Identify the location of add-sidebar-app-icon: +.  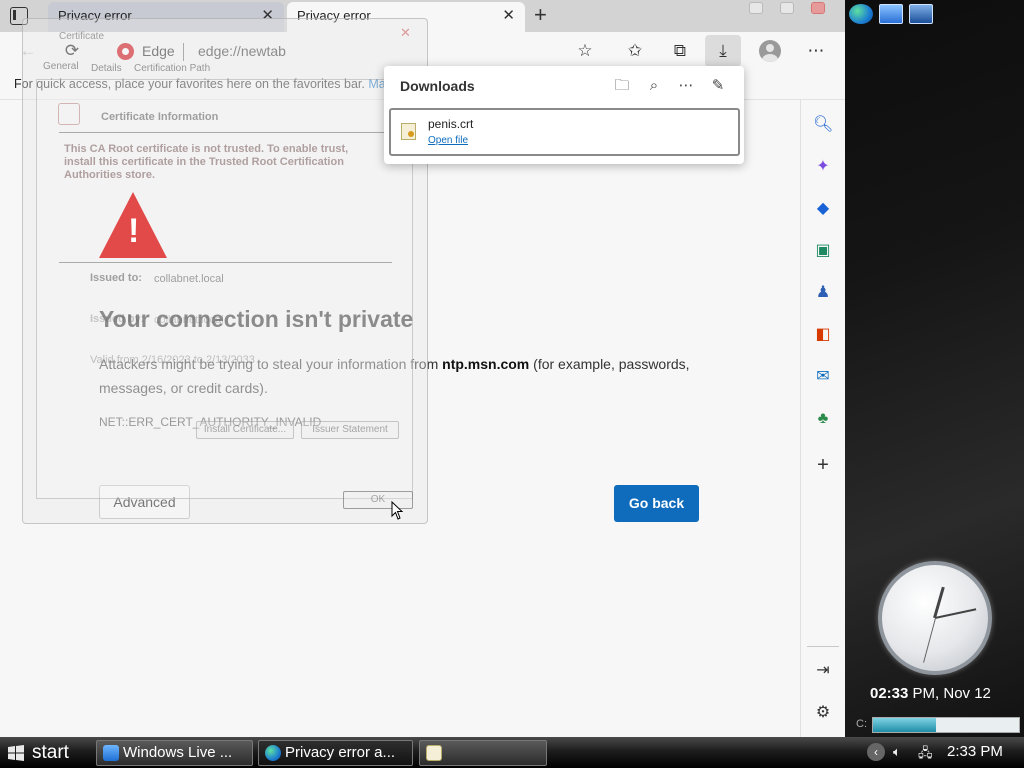
(823, 465).